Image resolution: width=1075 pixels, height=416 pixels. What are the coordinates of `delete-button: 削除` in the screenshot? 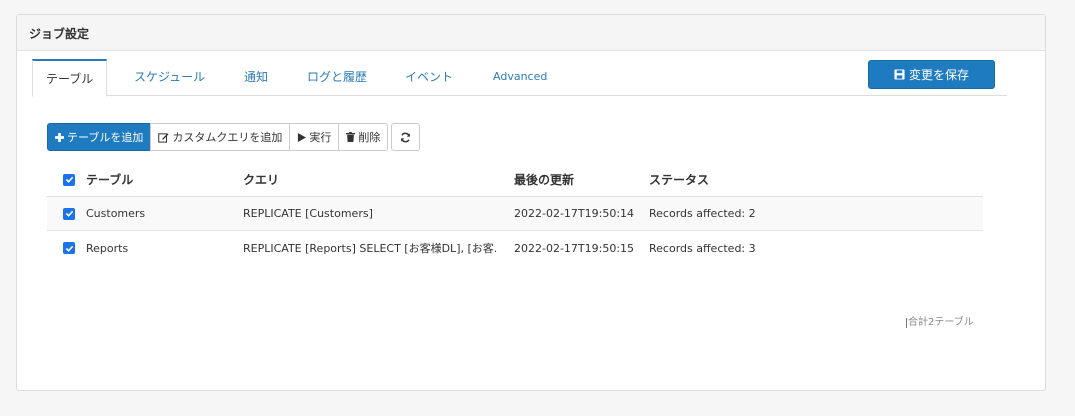 It's located at (363, 137).